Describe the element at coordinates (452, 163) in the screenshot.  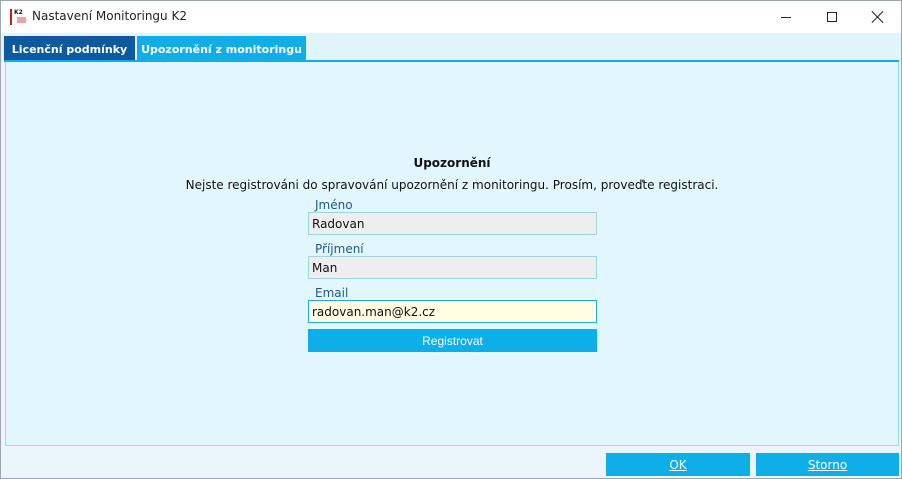
I see `notice-heading: Upozornění` at that location.